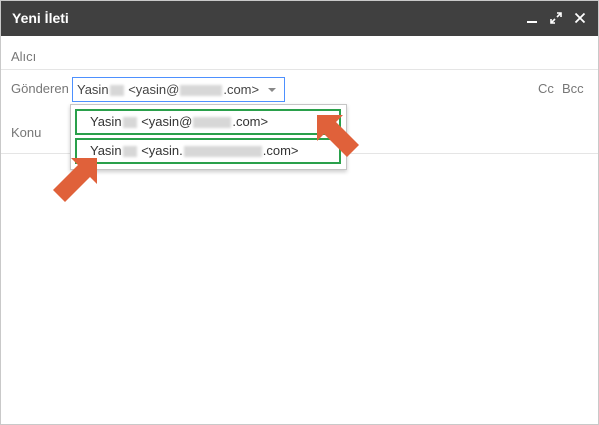 The width and height of the screenshot is (599, 425). Describe the element at coordinates (241, 89) in the screenshot. I see `from-select-email-suffix: .com>` at that location.